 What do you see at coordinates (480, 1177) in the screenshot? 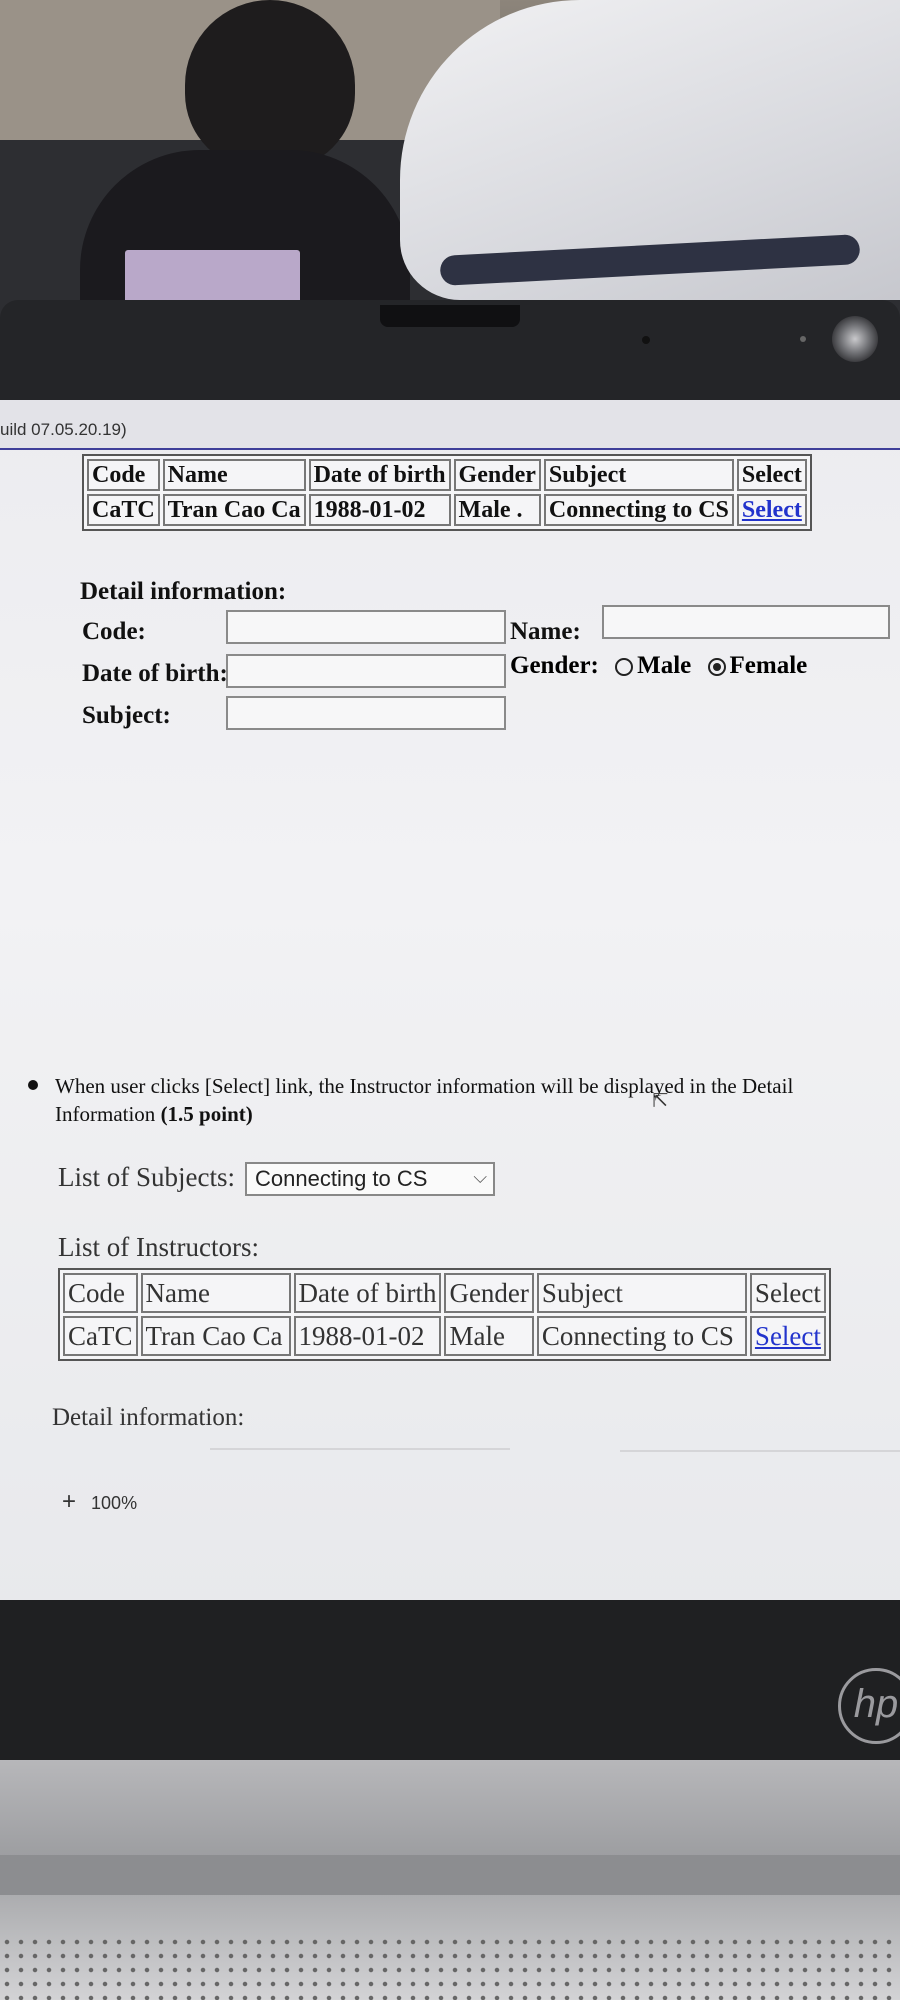
I see `chevron-down-icon: ⌵` at bounding box center [480, 1177].